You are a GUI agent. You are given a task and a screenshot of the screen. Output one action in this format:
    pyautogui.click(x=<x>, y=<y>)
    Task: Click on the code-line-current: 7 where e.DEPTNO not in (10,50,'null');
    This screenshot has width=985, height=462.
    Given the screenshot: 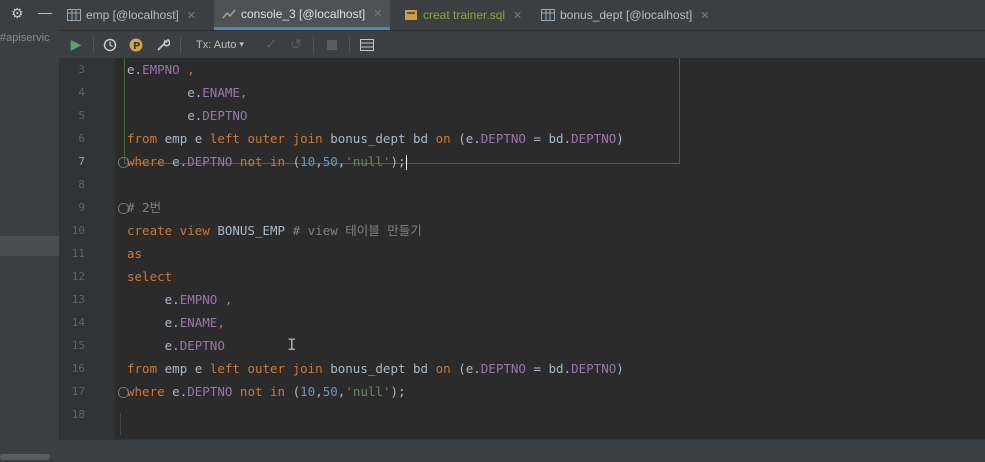 What is the action you would take?
    pyautogui.click(x=522, y=161)
    